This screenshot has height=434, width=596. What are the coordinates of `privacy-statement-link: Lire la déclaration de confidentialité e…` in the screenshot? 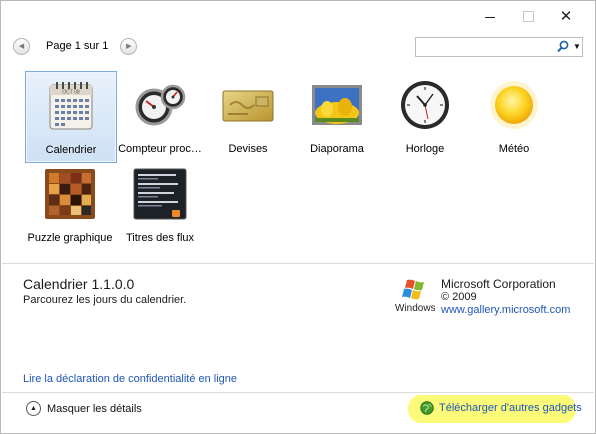 It's located at (130, 379).